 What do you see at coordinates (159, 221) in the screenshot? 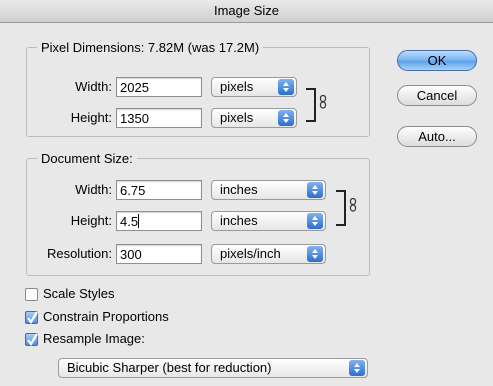
I see `doc-height-input: 4.5` at bounding box center [159, 221].